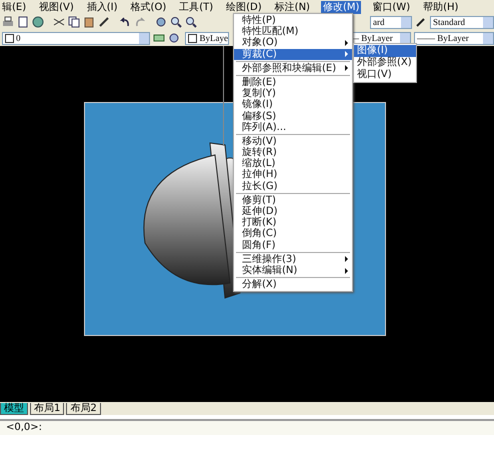  What do you see at coordinates (293, 164) in the screenshot?
I see `menu-item: 缩放(L)` at bounding box center [293, 164].